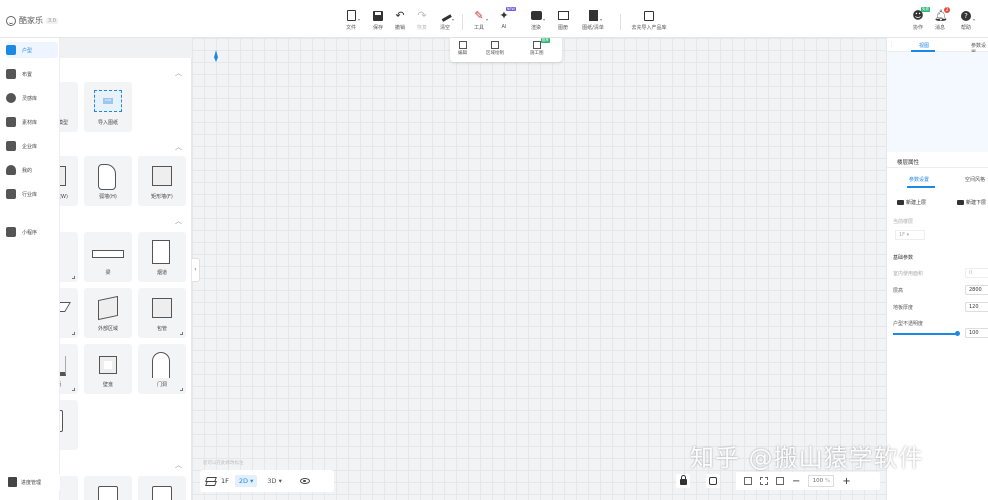  I want to click on drawing-subtoolbar: 编辑 区域绘制 推荐 施工图, so click(506, 50).